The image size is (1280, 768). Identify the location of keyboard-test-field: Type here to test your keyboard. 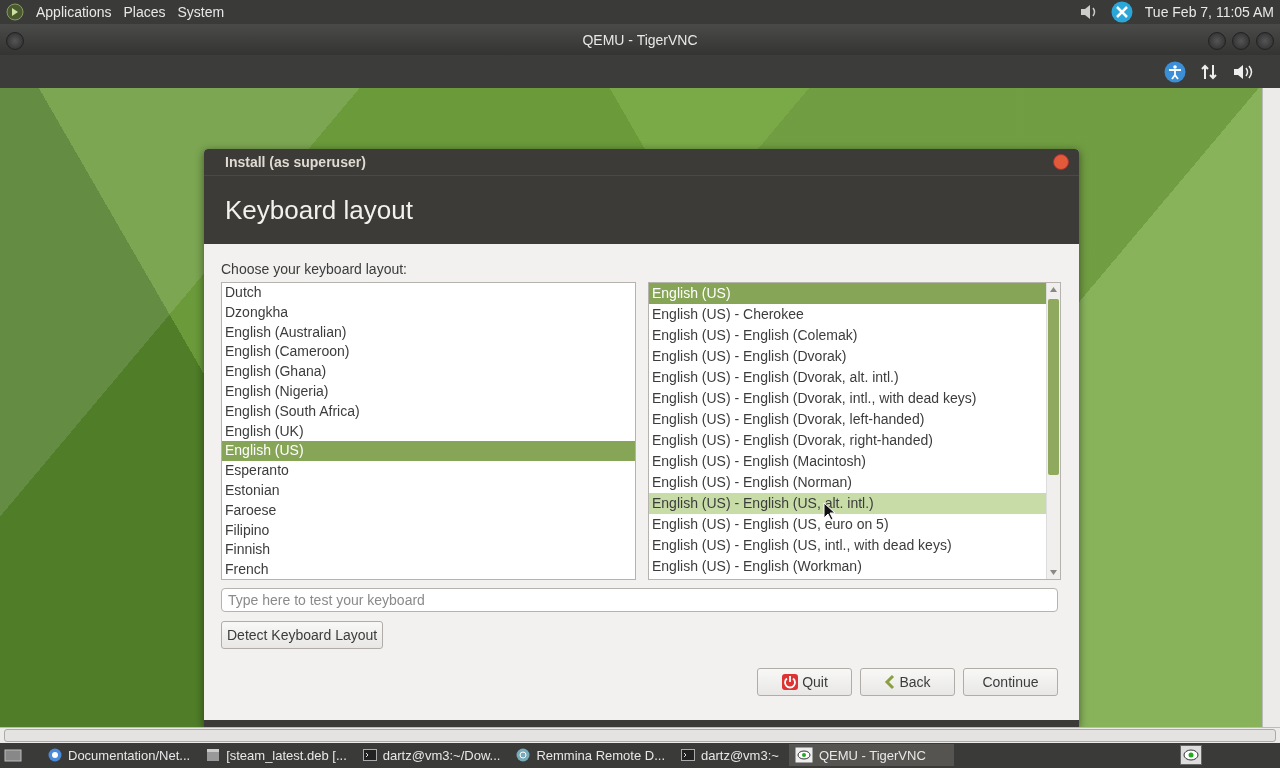
(639, 600).